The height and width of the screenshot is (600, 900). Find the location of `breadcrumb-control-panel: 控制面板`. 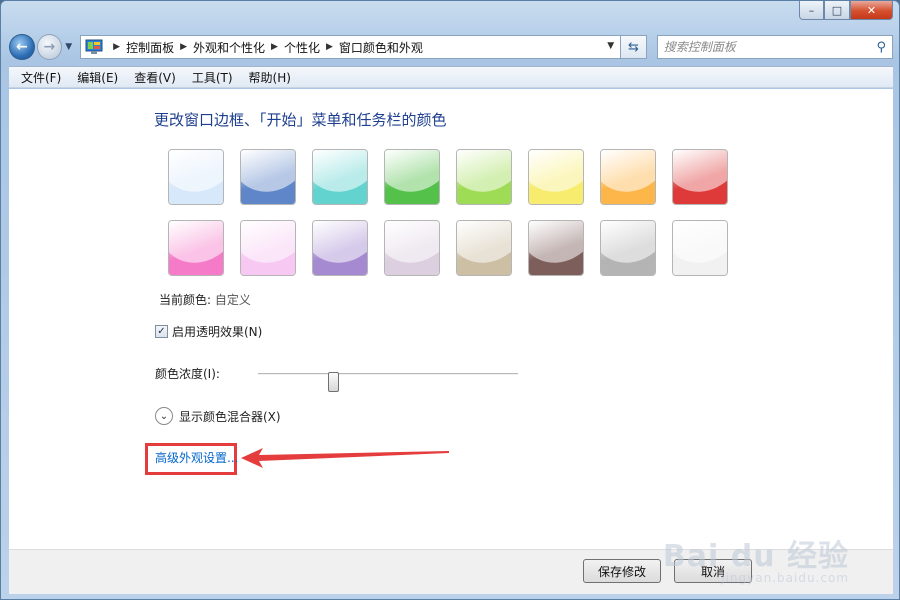

breadcrumb-control-panel: 控制面板 is located at coordinates (150, 47).